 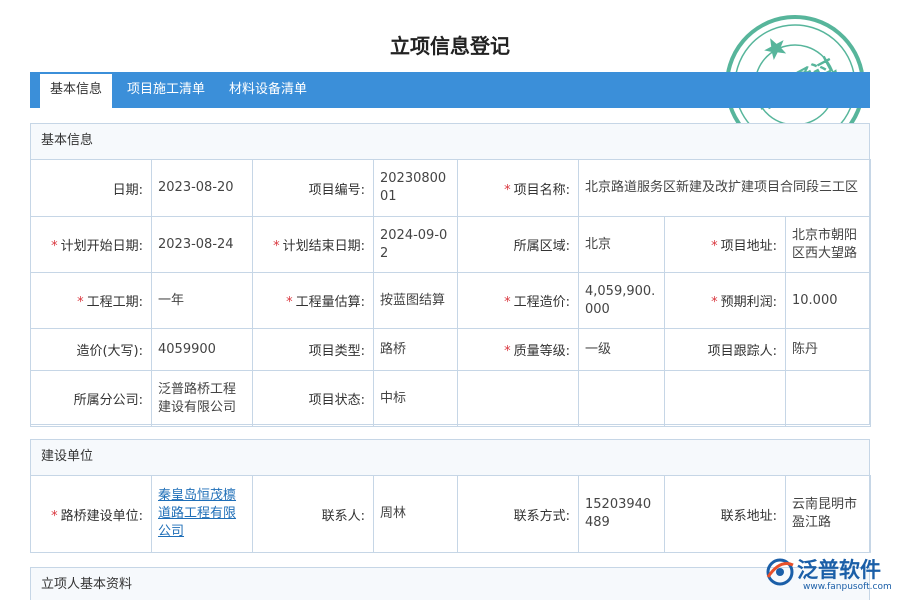 What do you see at coordinates (450, 458) in the screenshot?
I see `section-header: 建设单位` at bounding box center [450, 458].